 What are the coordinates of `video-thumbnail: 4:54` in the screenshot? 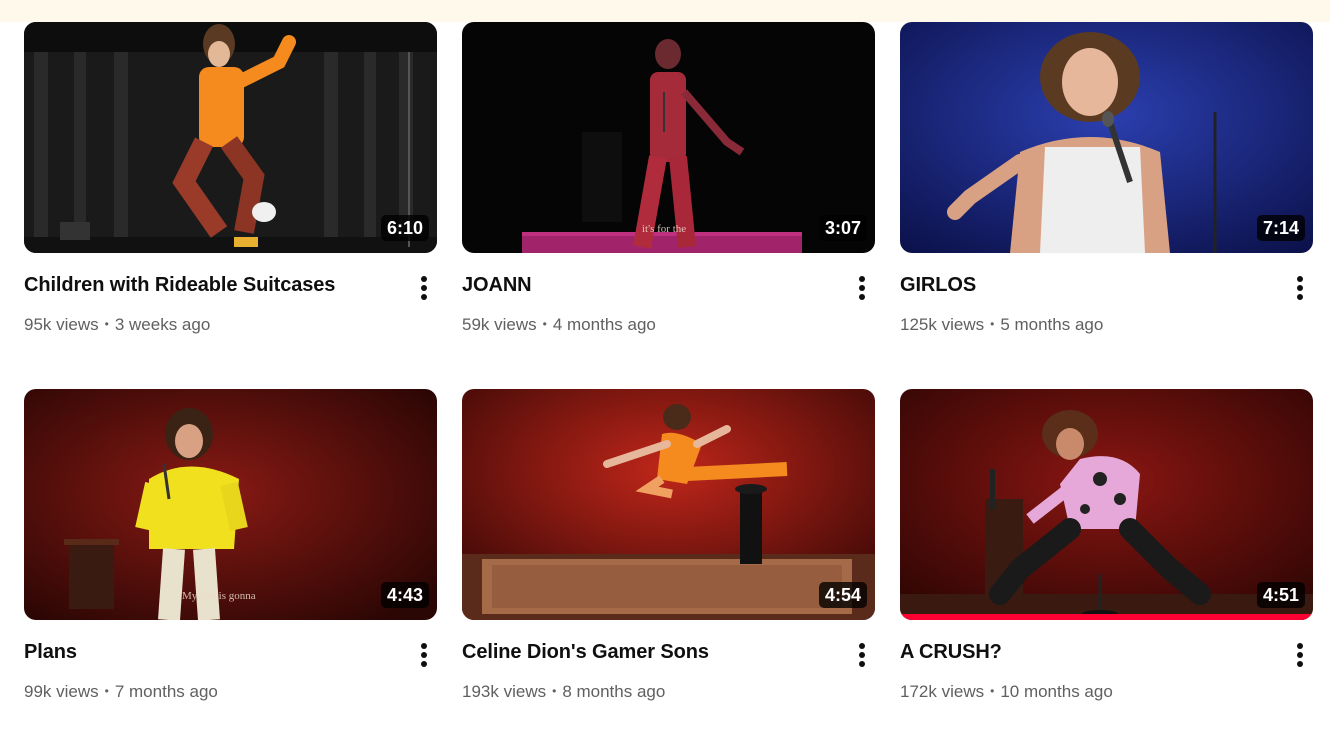 It's located at (668, 504).